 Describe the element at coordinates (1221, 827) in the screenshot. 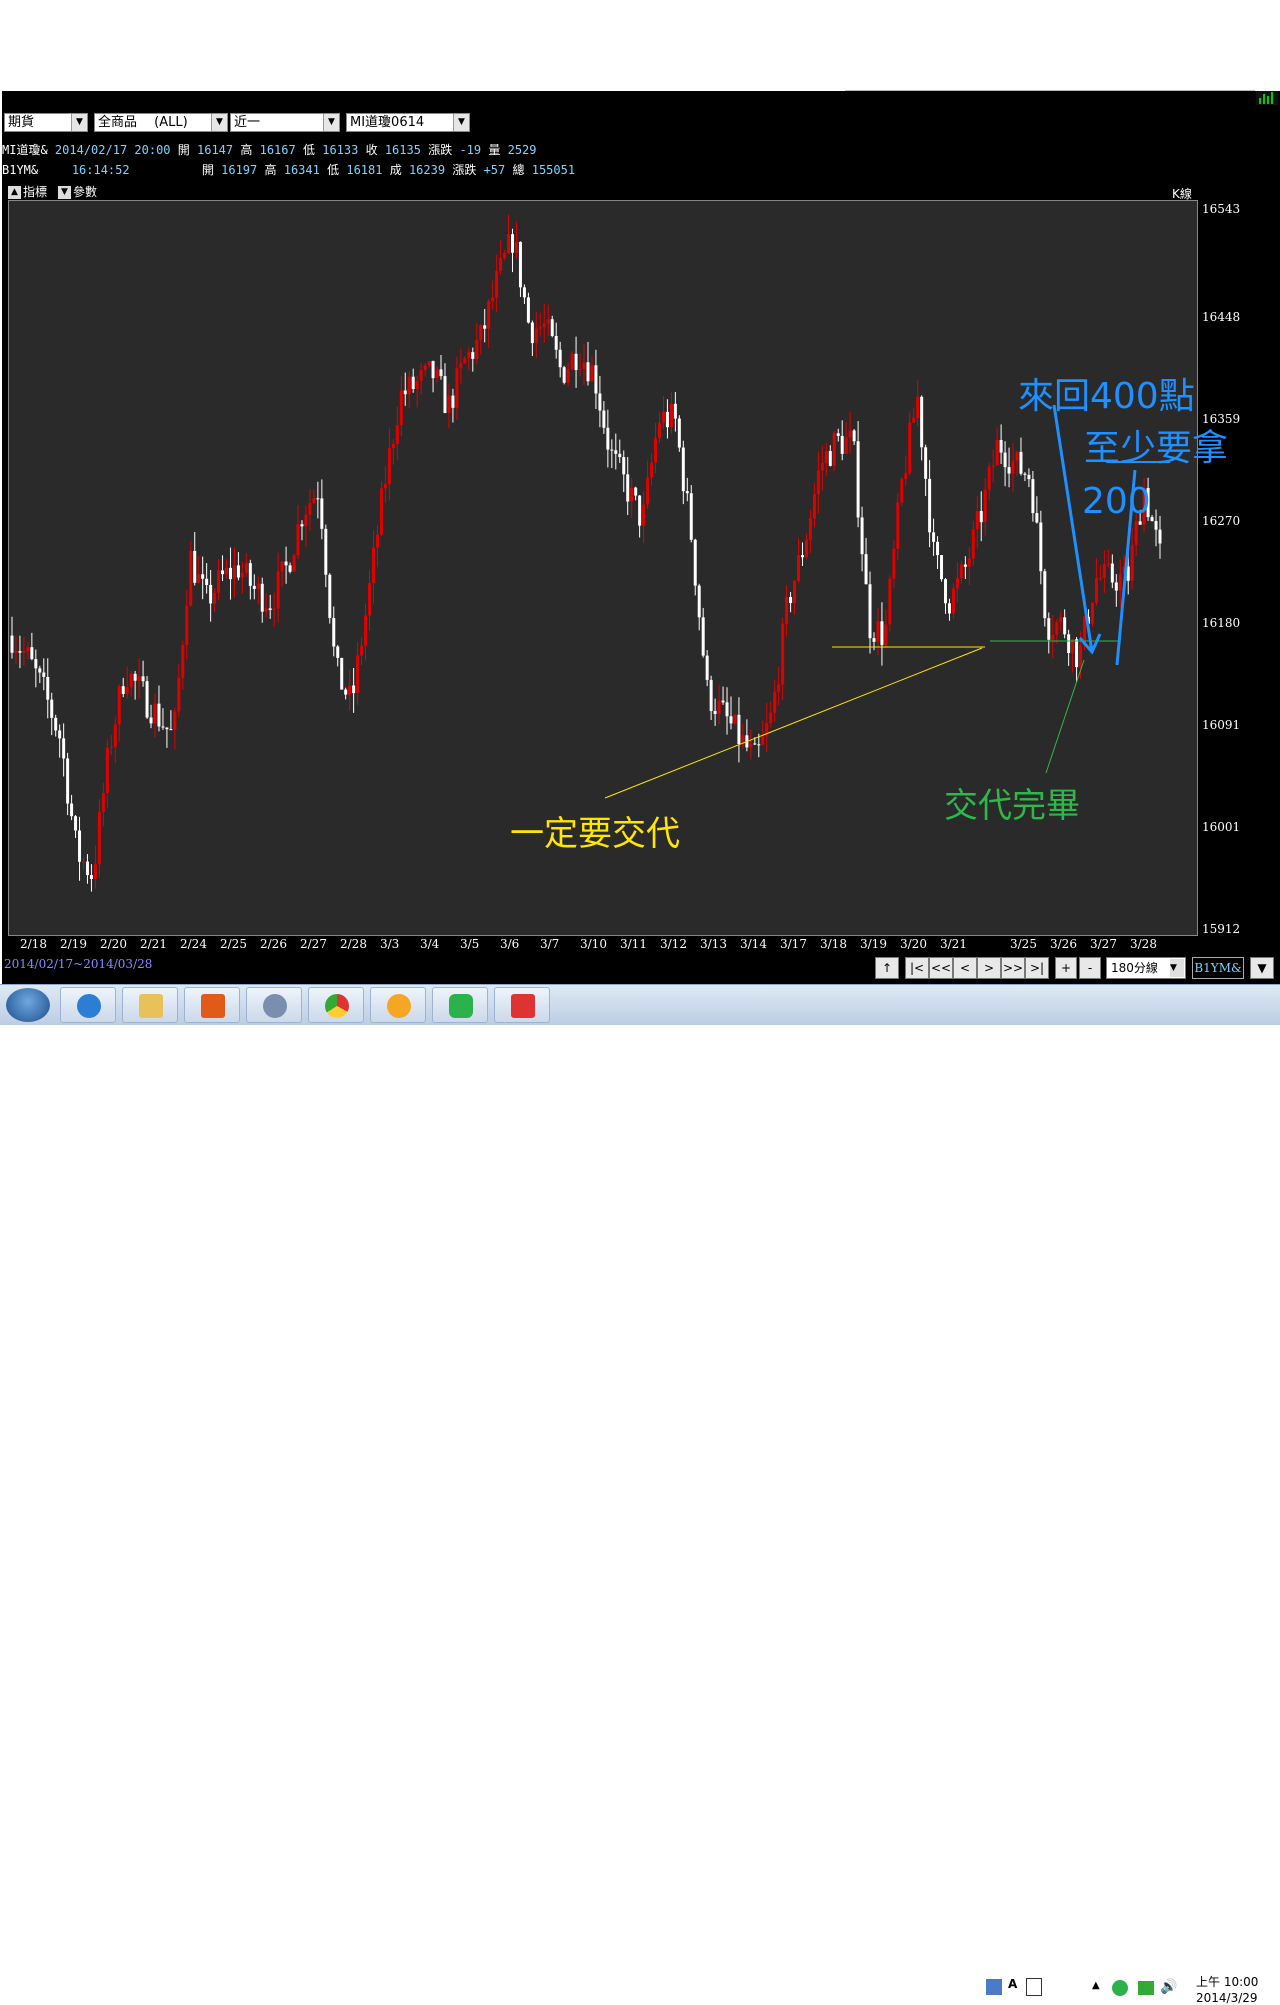

I see `y-tick-label: 16001` at that location.